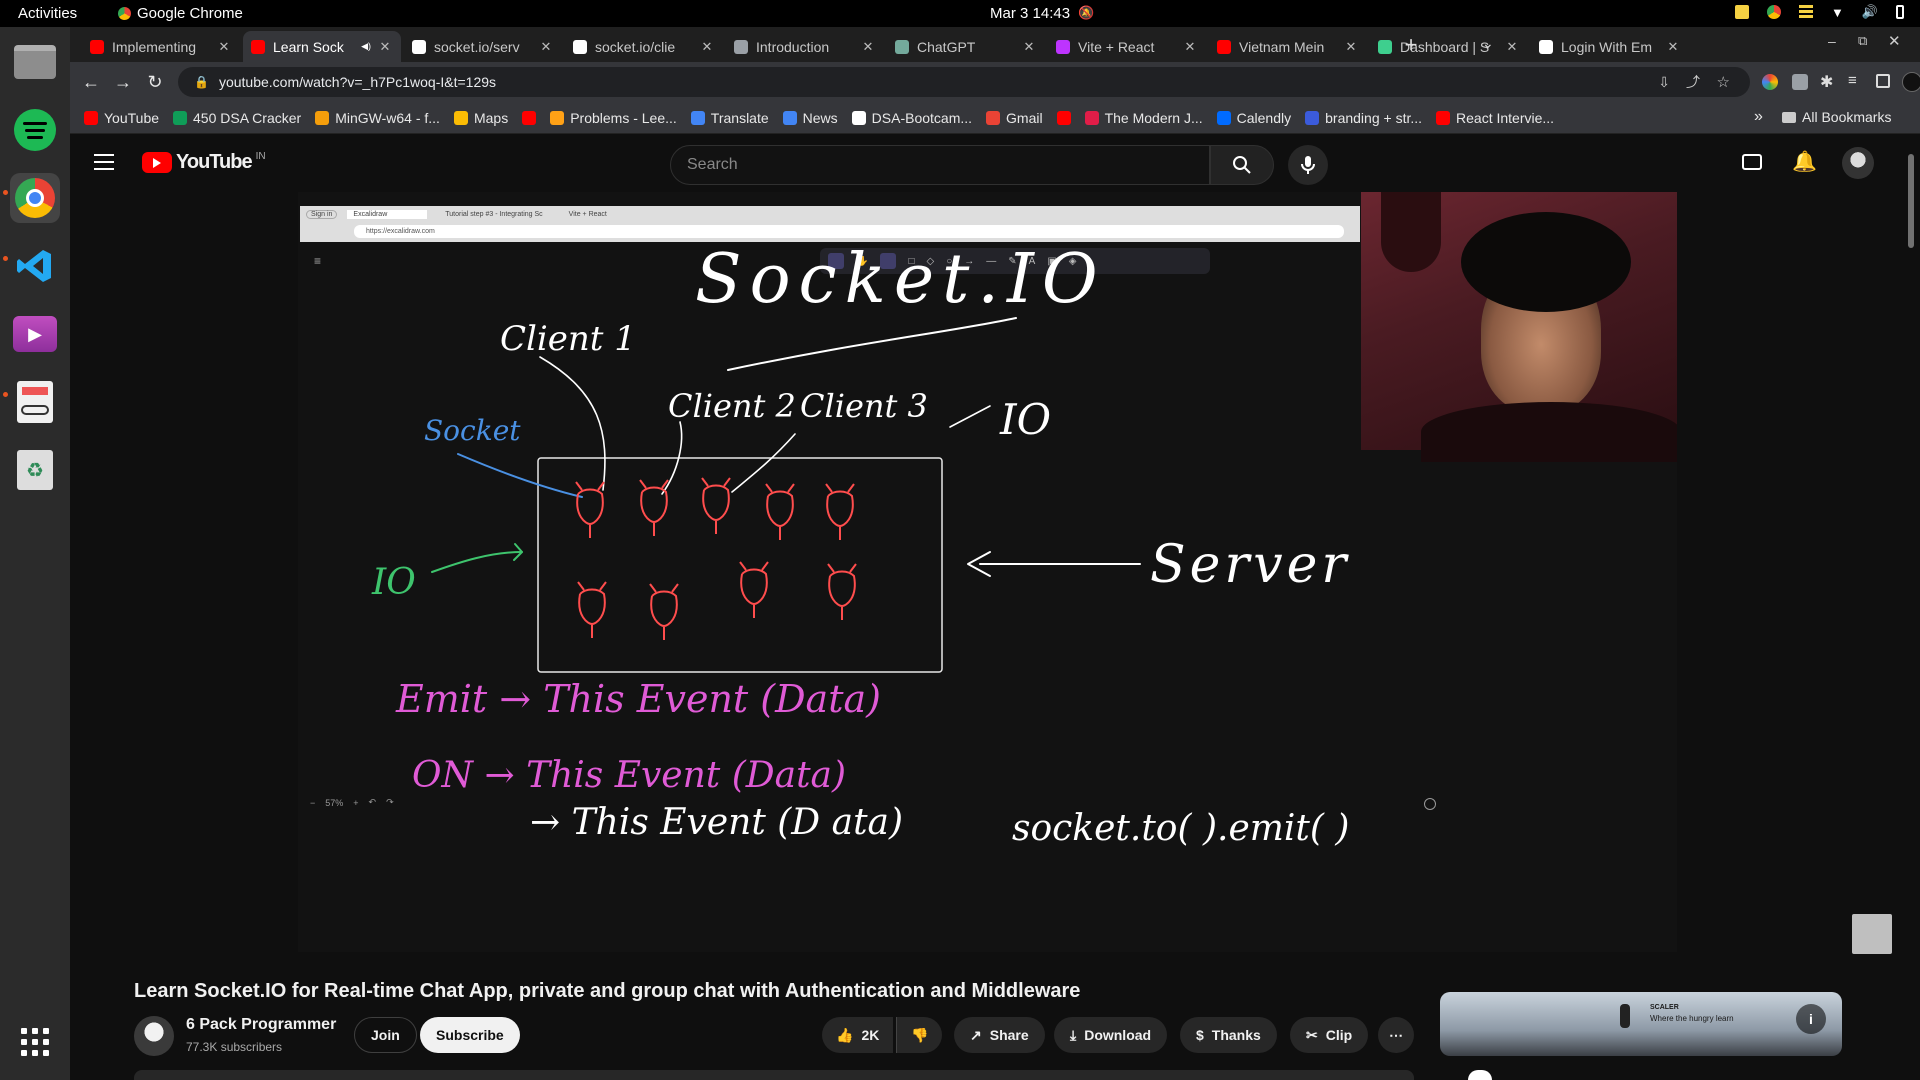  I want to click on scrollbar-thumb, so click(1911, 201).